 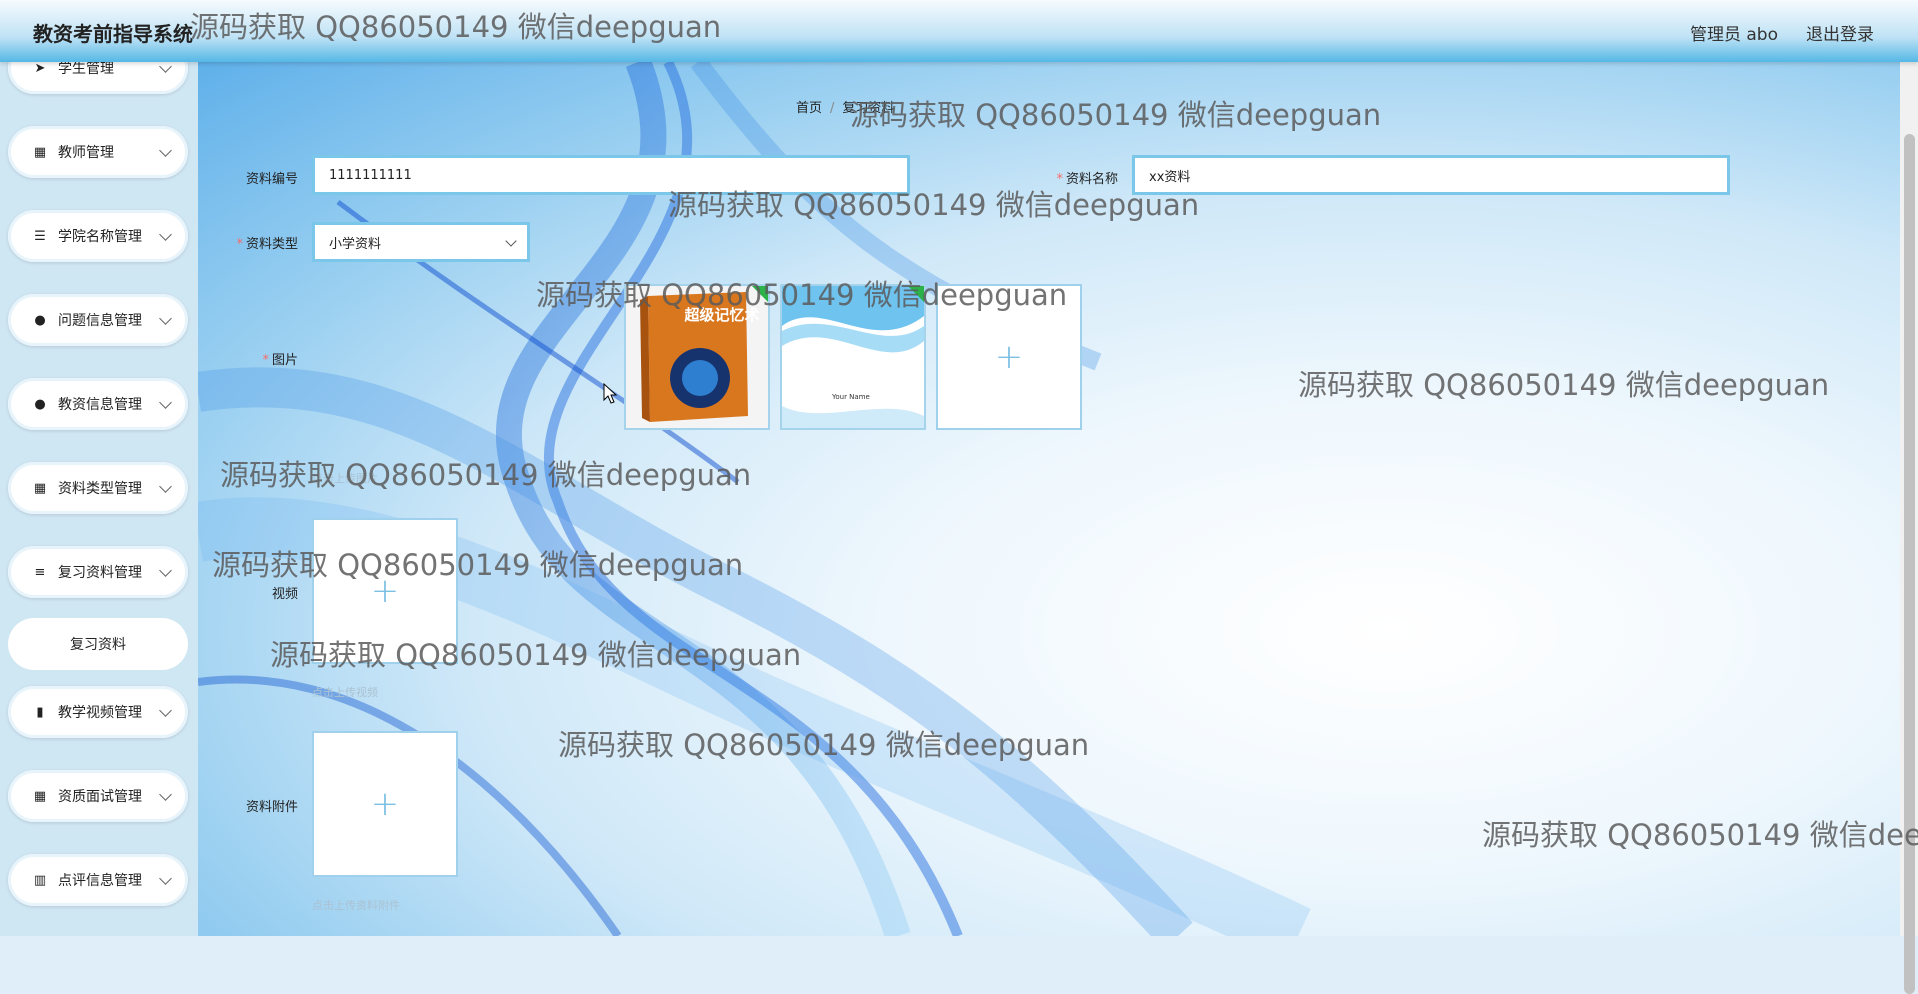 I want to click on attachment-label: 资料附件, so click(x=271, y=807).